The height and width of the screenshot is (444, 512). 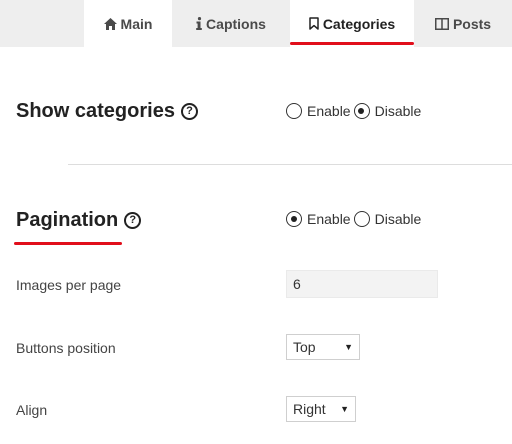 I want to click on buttons-position-select: Top ▼, so click(x=323, y=347).